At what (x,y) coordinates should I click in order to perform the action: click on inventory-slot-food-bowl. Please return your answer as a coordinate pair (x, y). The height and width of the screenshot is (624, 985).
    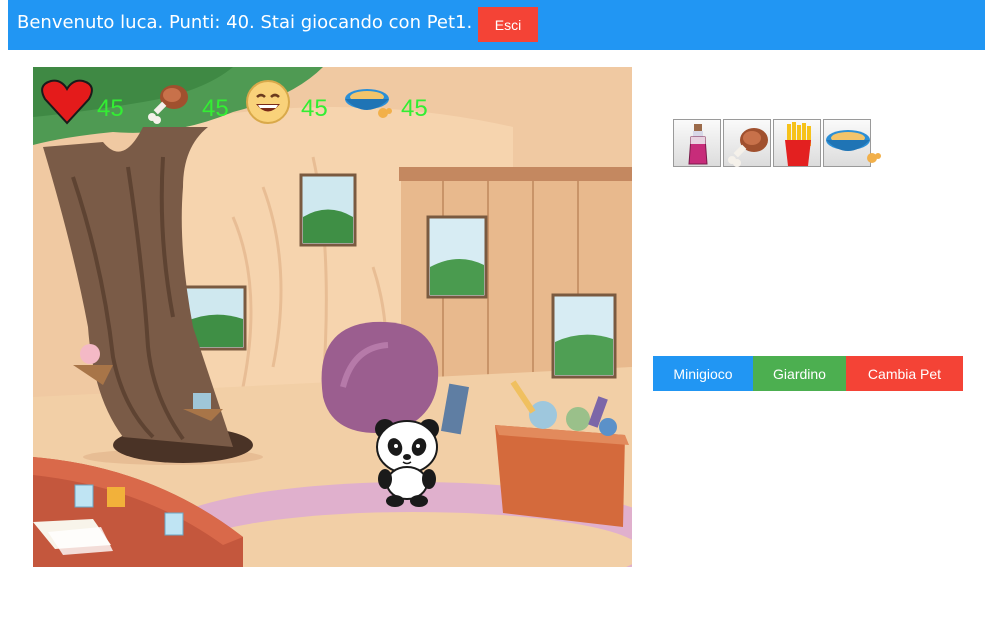
    Looking at the image, I should click on (852, 143).